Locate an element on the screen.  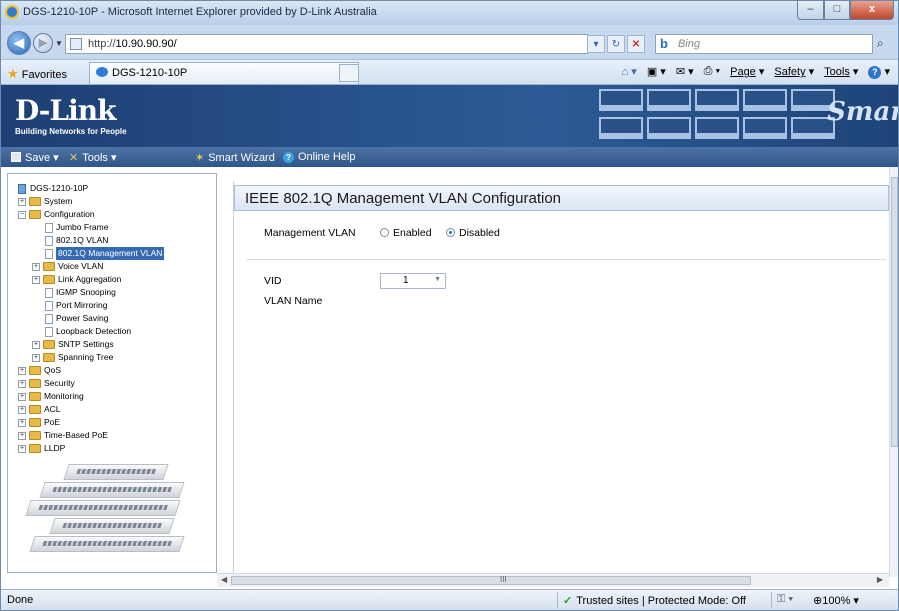
vertical-scrollbar is located at coordinates (893, 372).